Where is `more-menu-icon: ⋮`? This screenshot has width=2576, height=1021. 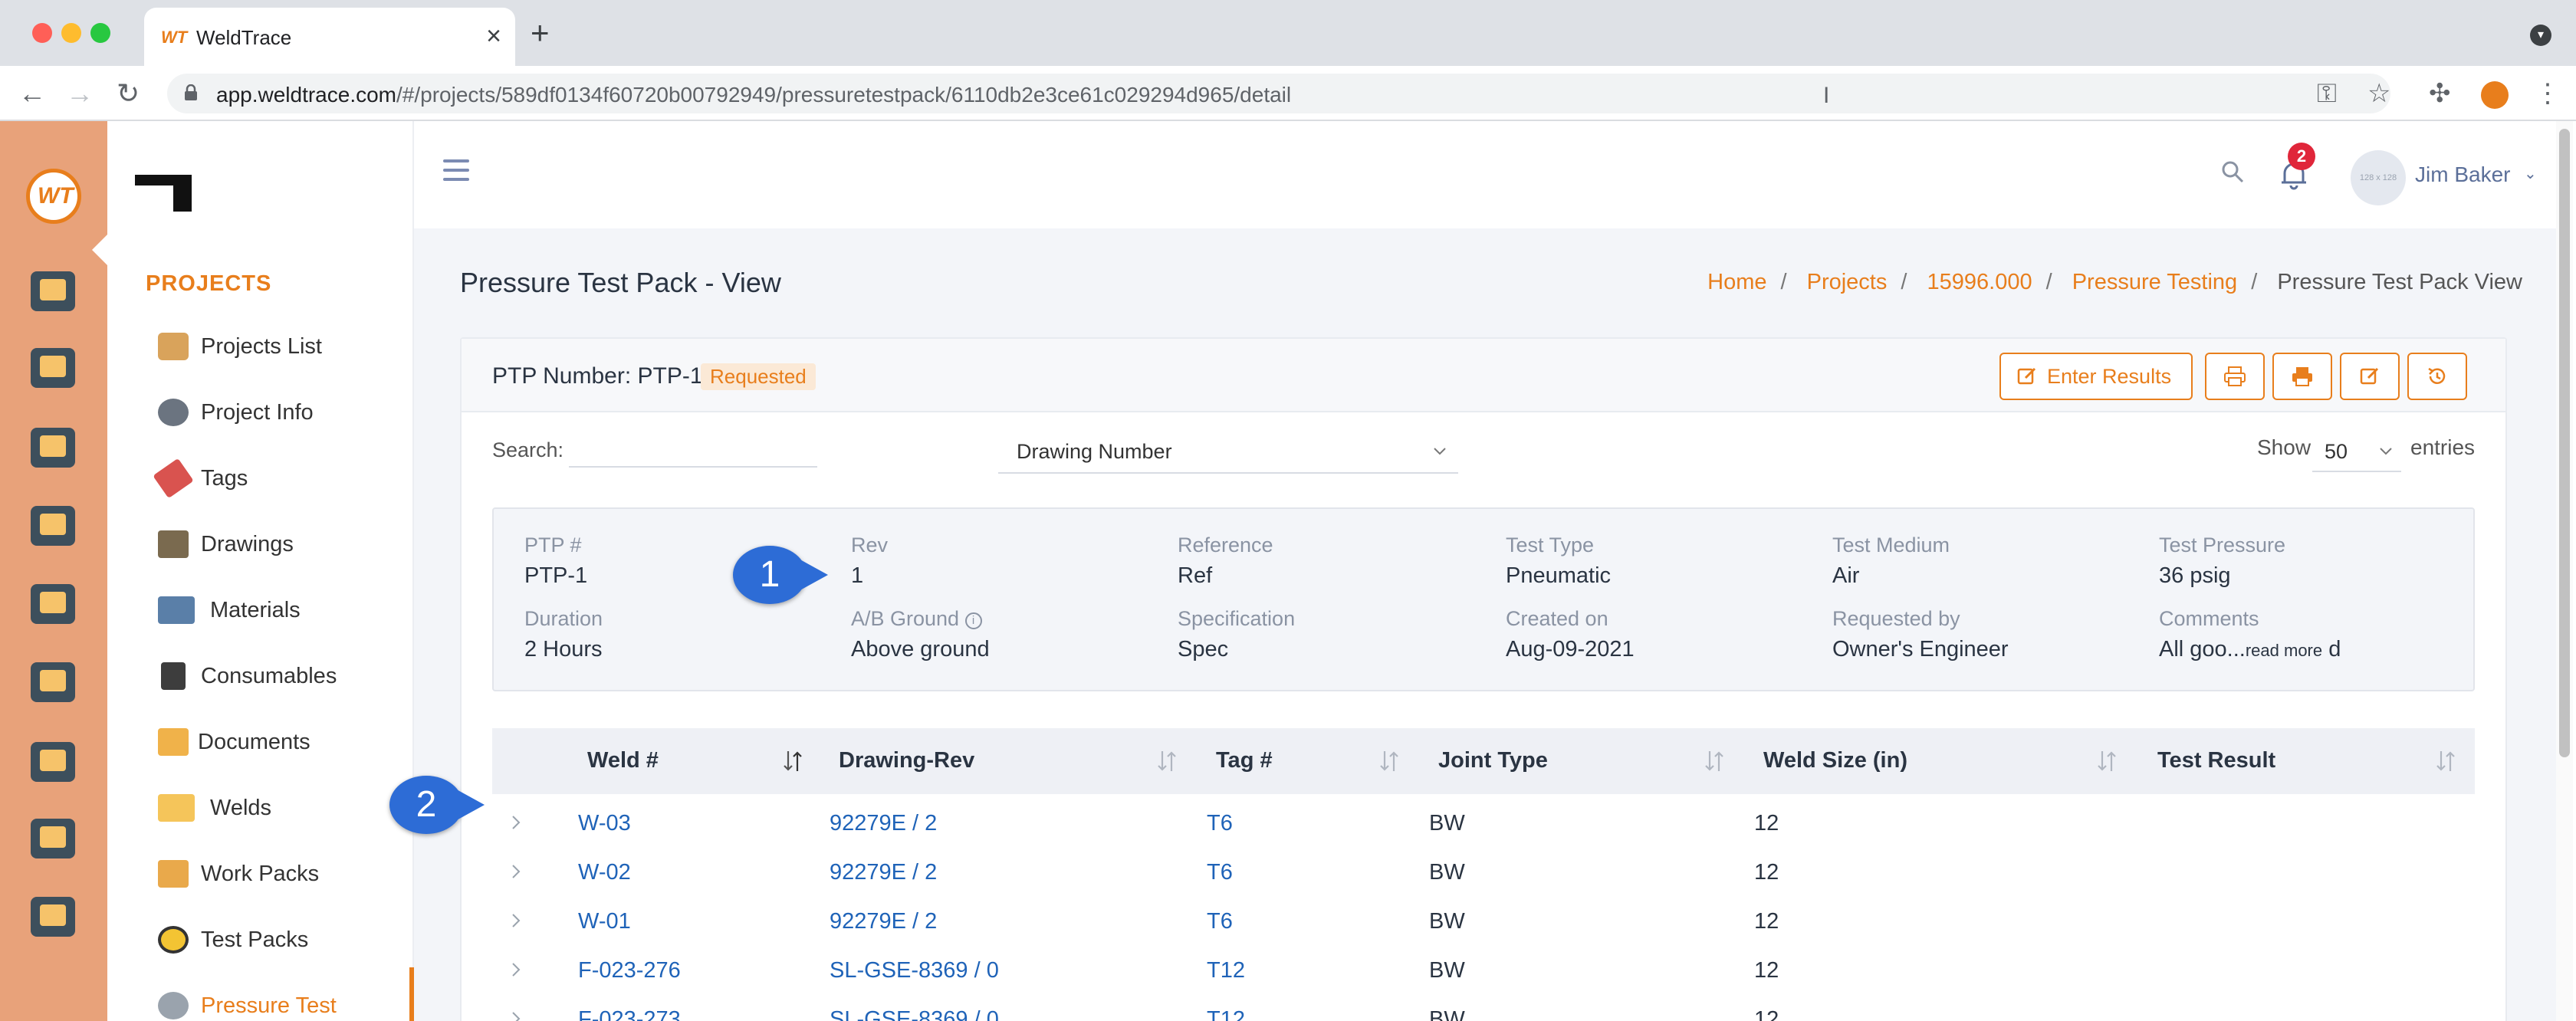
more-menu-icon: ⋮ is located at coordinates (2548, 93).